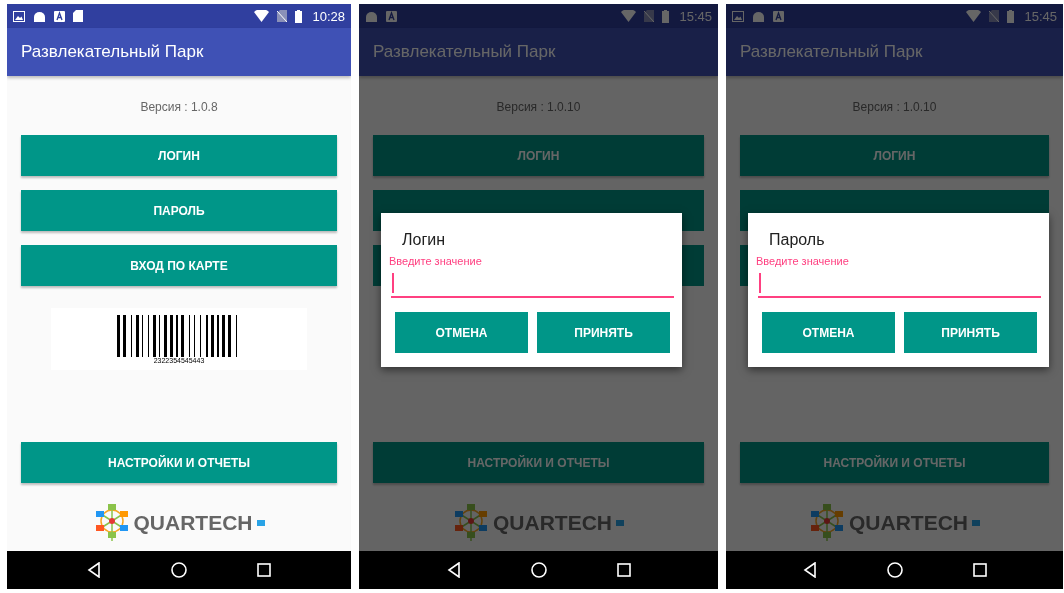  Describe the element at coordinates (179, 265) in the screenshot. I see `menu-button: ВХОД ПО КАРТЕ` at that location.